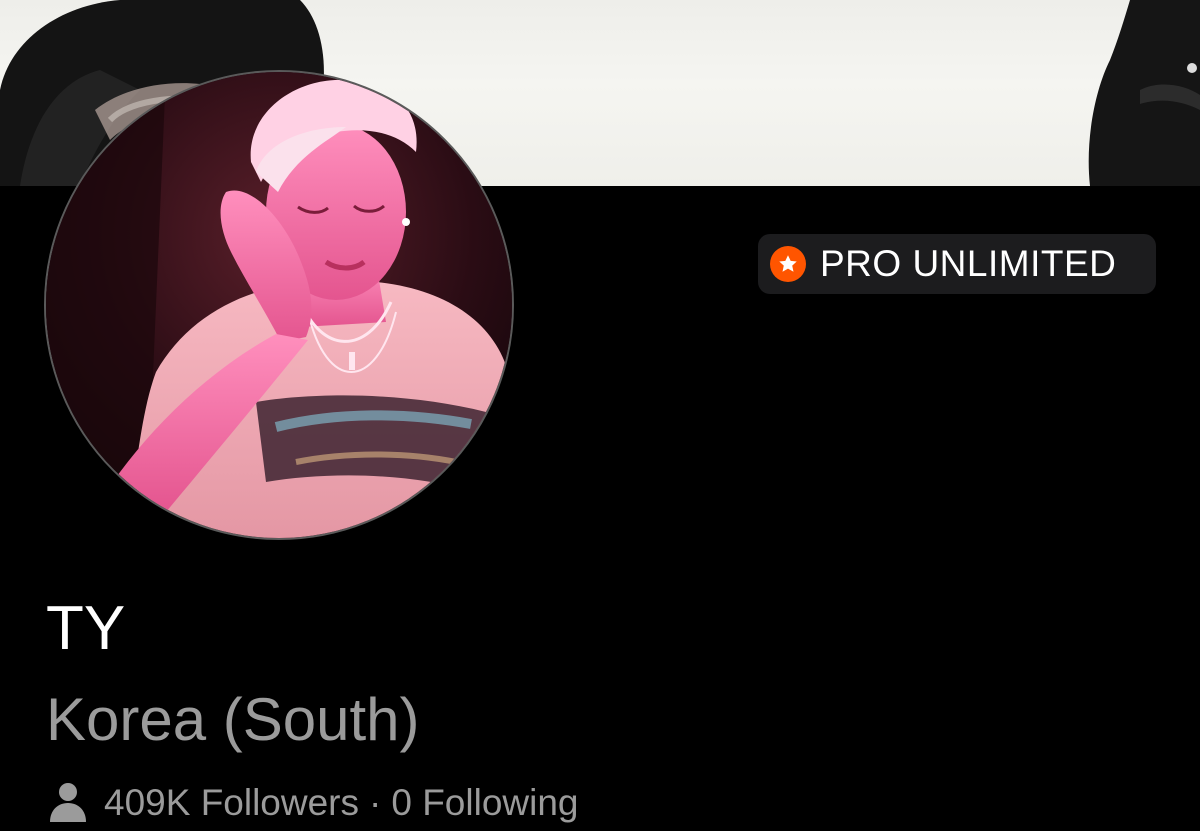 The height and width of the screenshot is (831, 1200). I want to click on profile-username: TY, so click(86, 628).